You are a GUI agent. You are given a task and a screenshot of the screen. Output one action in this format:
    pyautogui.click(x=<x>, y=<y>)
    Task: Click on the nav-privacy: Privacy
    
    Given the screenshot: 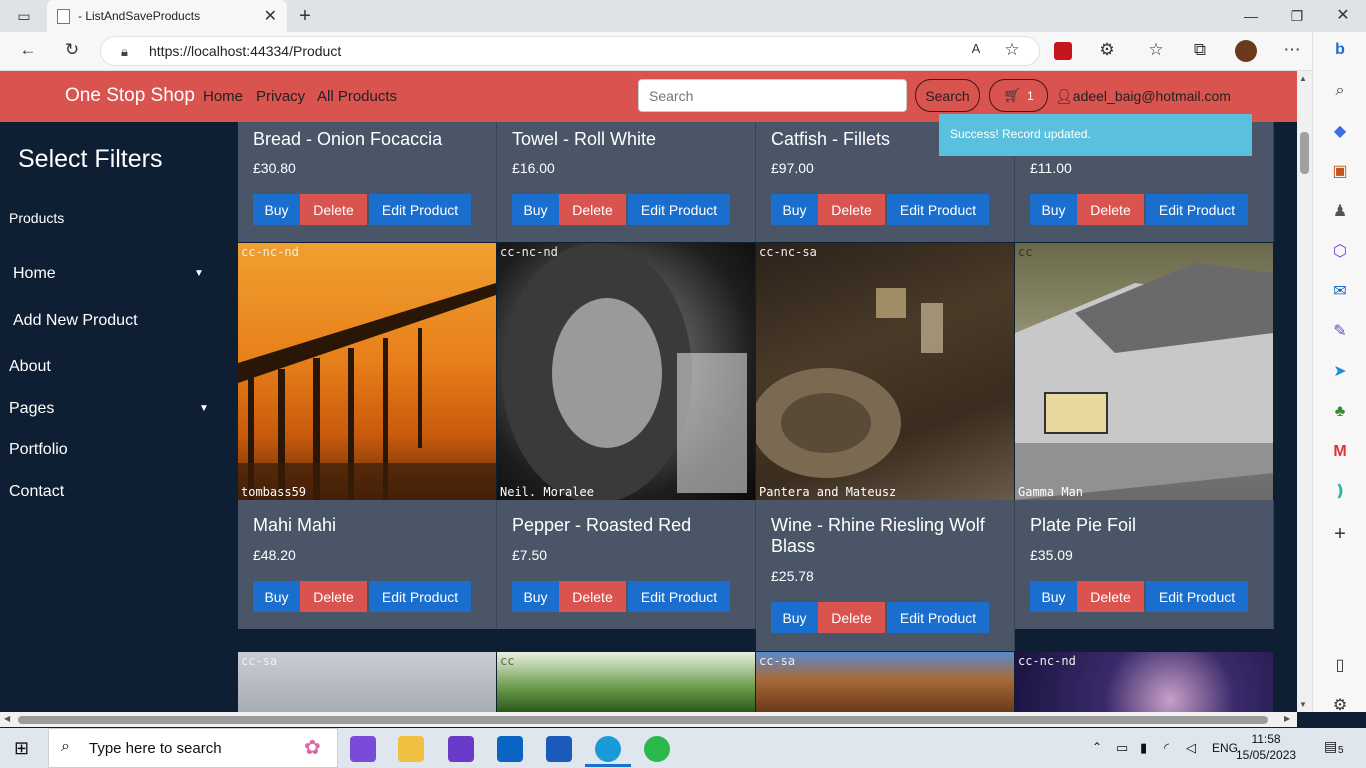 What is the action you would take?
    pyautogui.click(x=280, y=96)
    